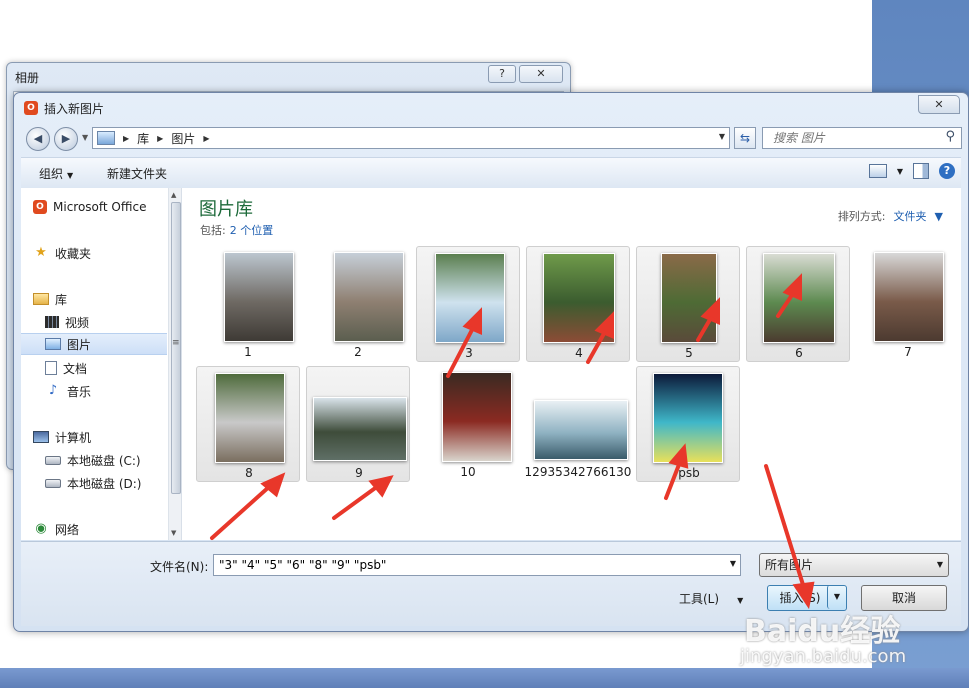 The height and width of the screenshot is (688, 969). Describe the element at coordinates (822, 631) in the screenshot. I see `watermark-brand: Baidu经验` at that location.